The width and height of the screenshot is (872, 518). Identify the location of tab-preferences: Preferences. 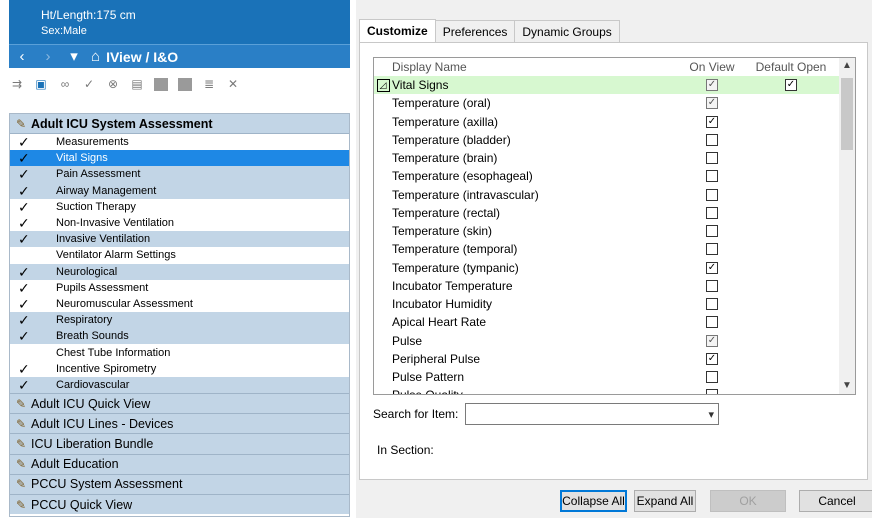
(475, 31).